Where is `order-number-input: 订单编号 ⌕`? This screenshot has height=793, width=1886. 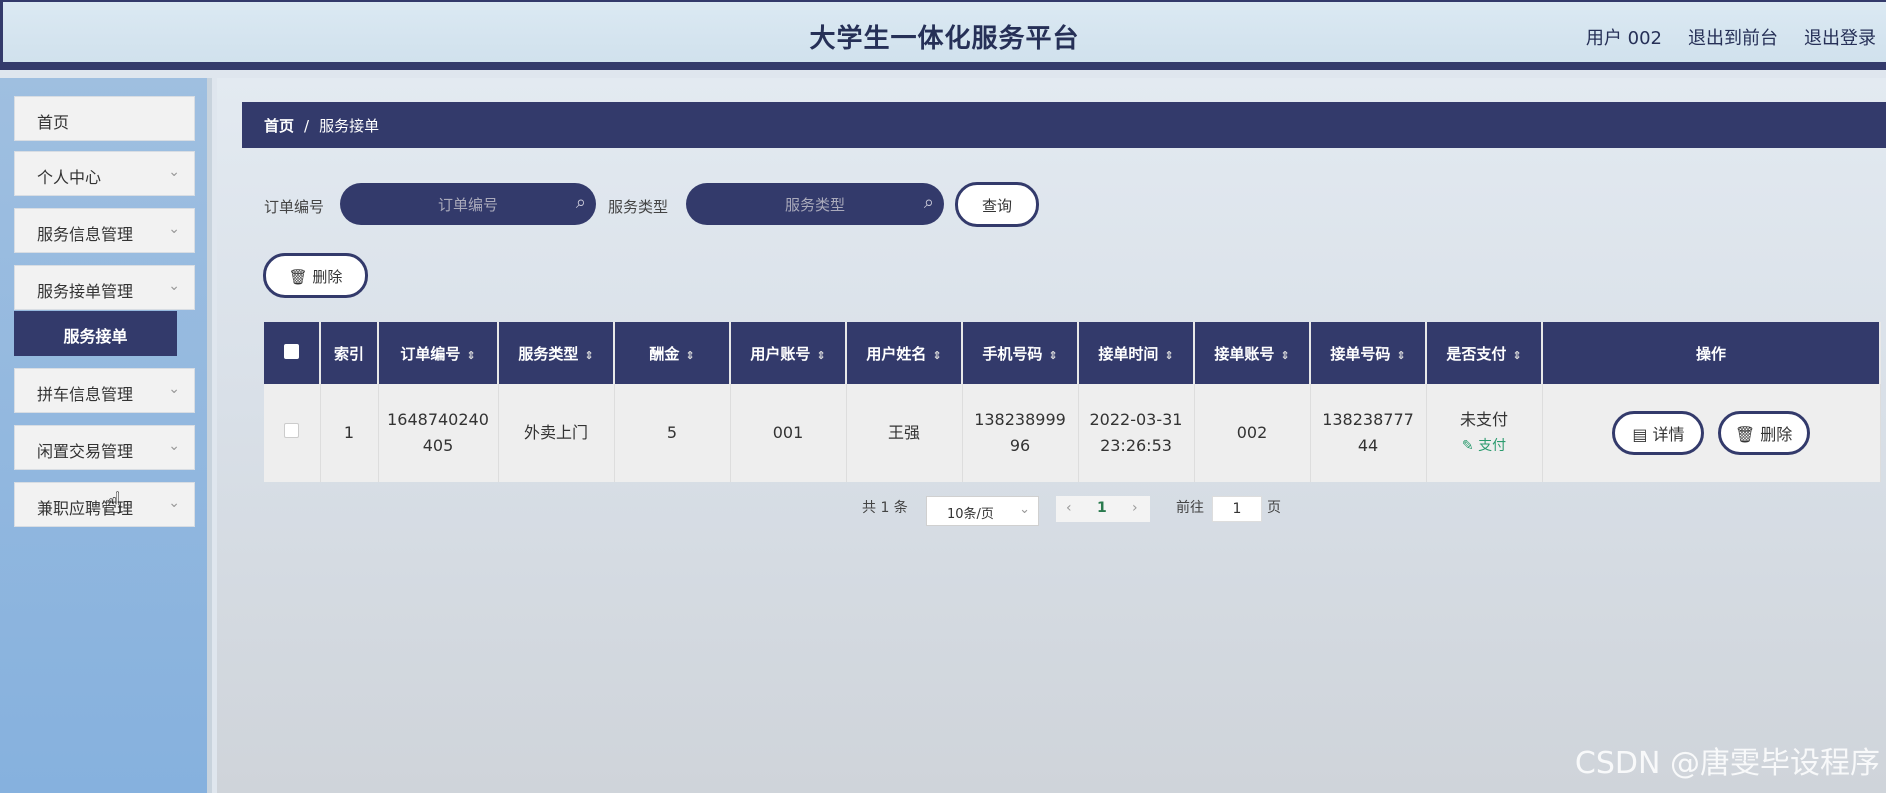 order-number-input: 订单编号 ⌕ is located at coordinates (468, 204).